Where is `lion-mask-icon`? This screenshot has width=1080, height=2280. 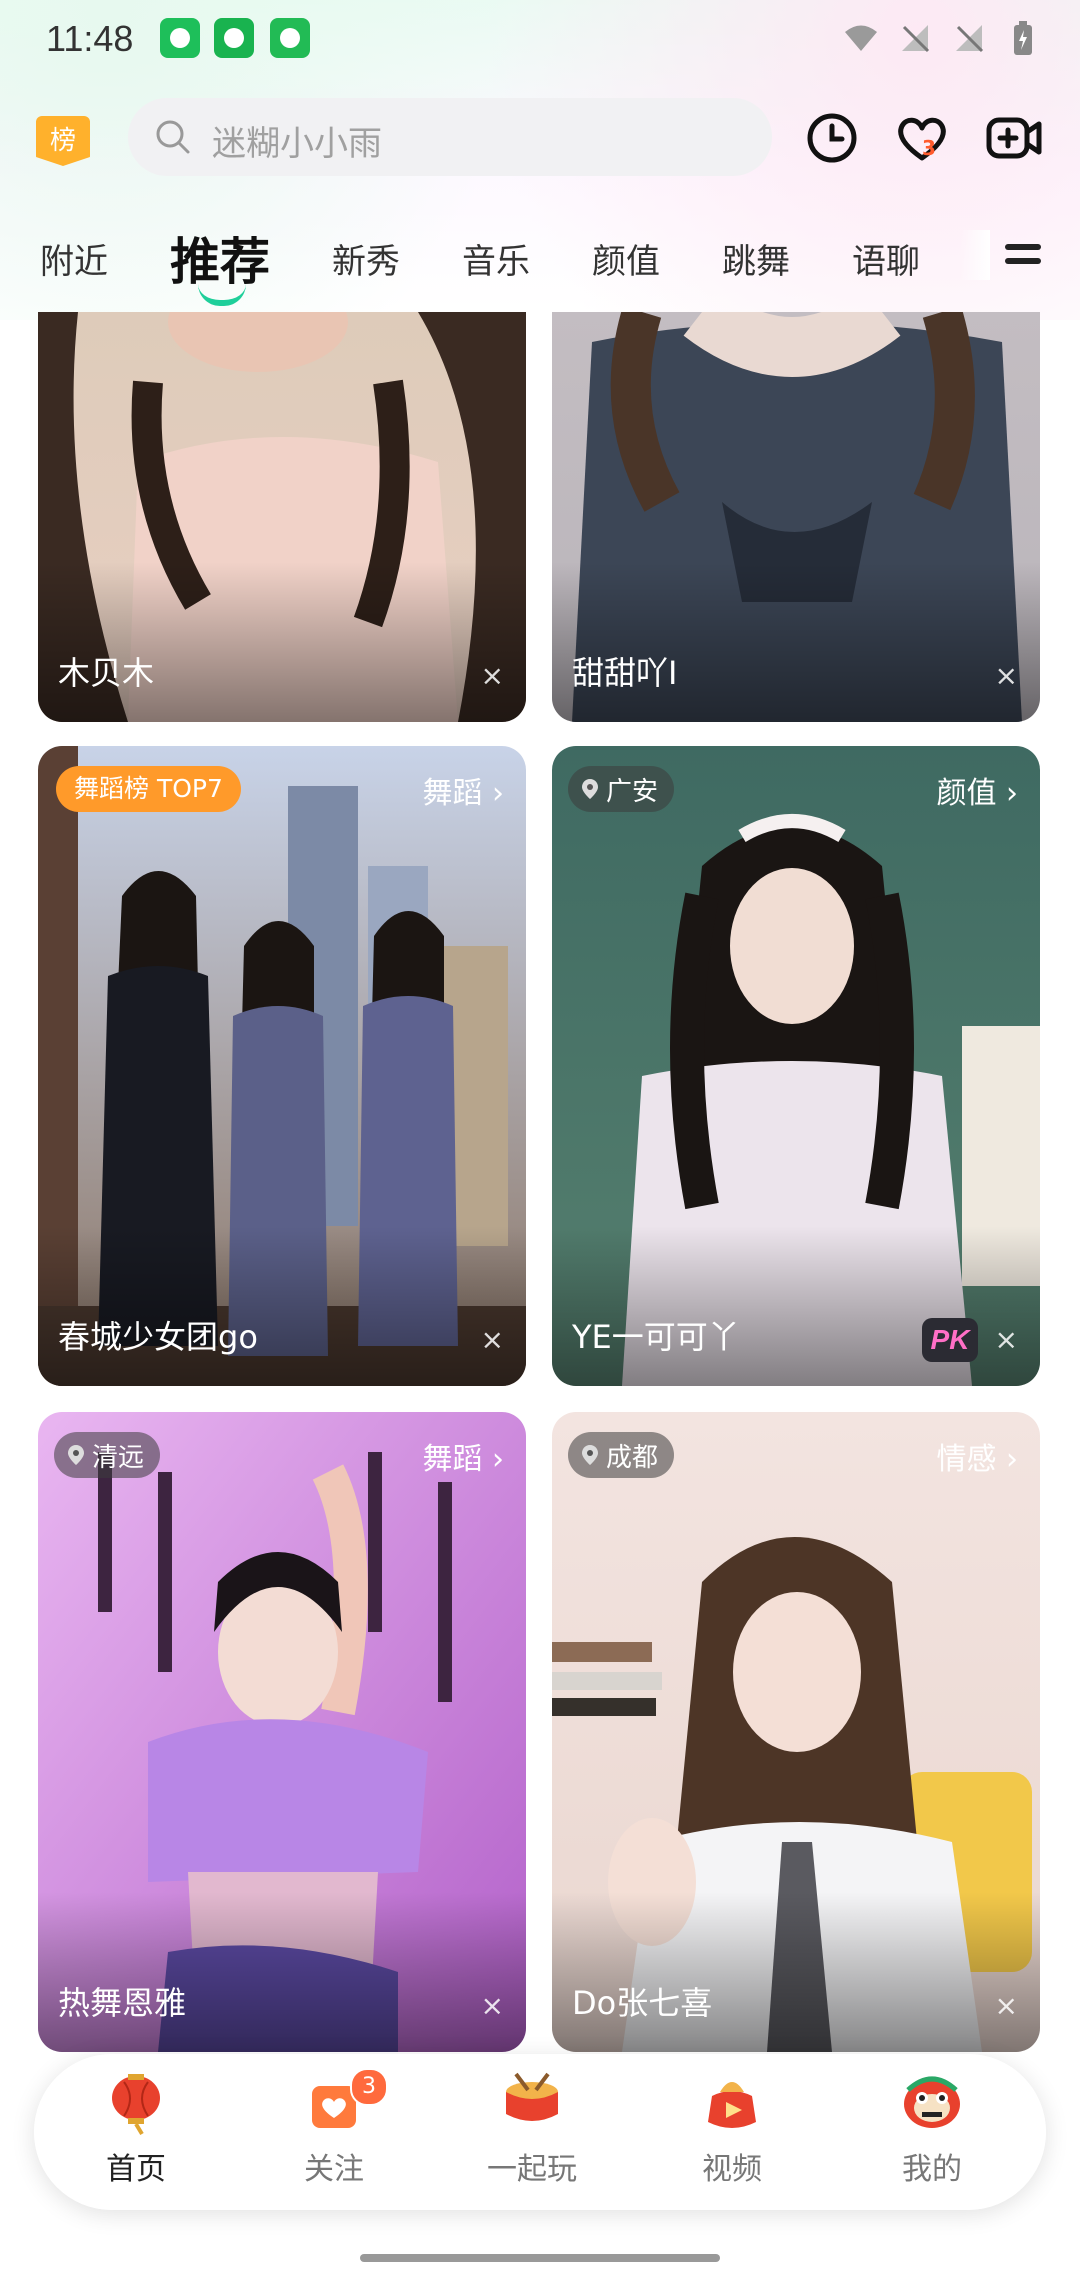 lion-mask-icon is located at coordinates (932, 2102).